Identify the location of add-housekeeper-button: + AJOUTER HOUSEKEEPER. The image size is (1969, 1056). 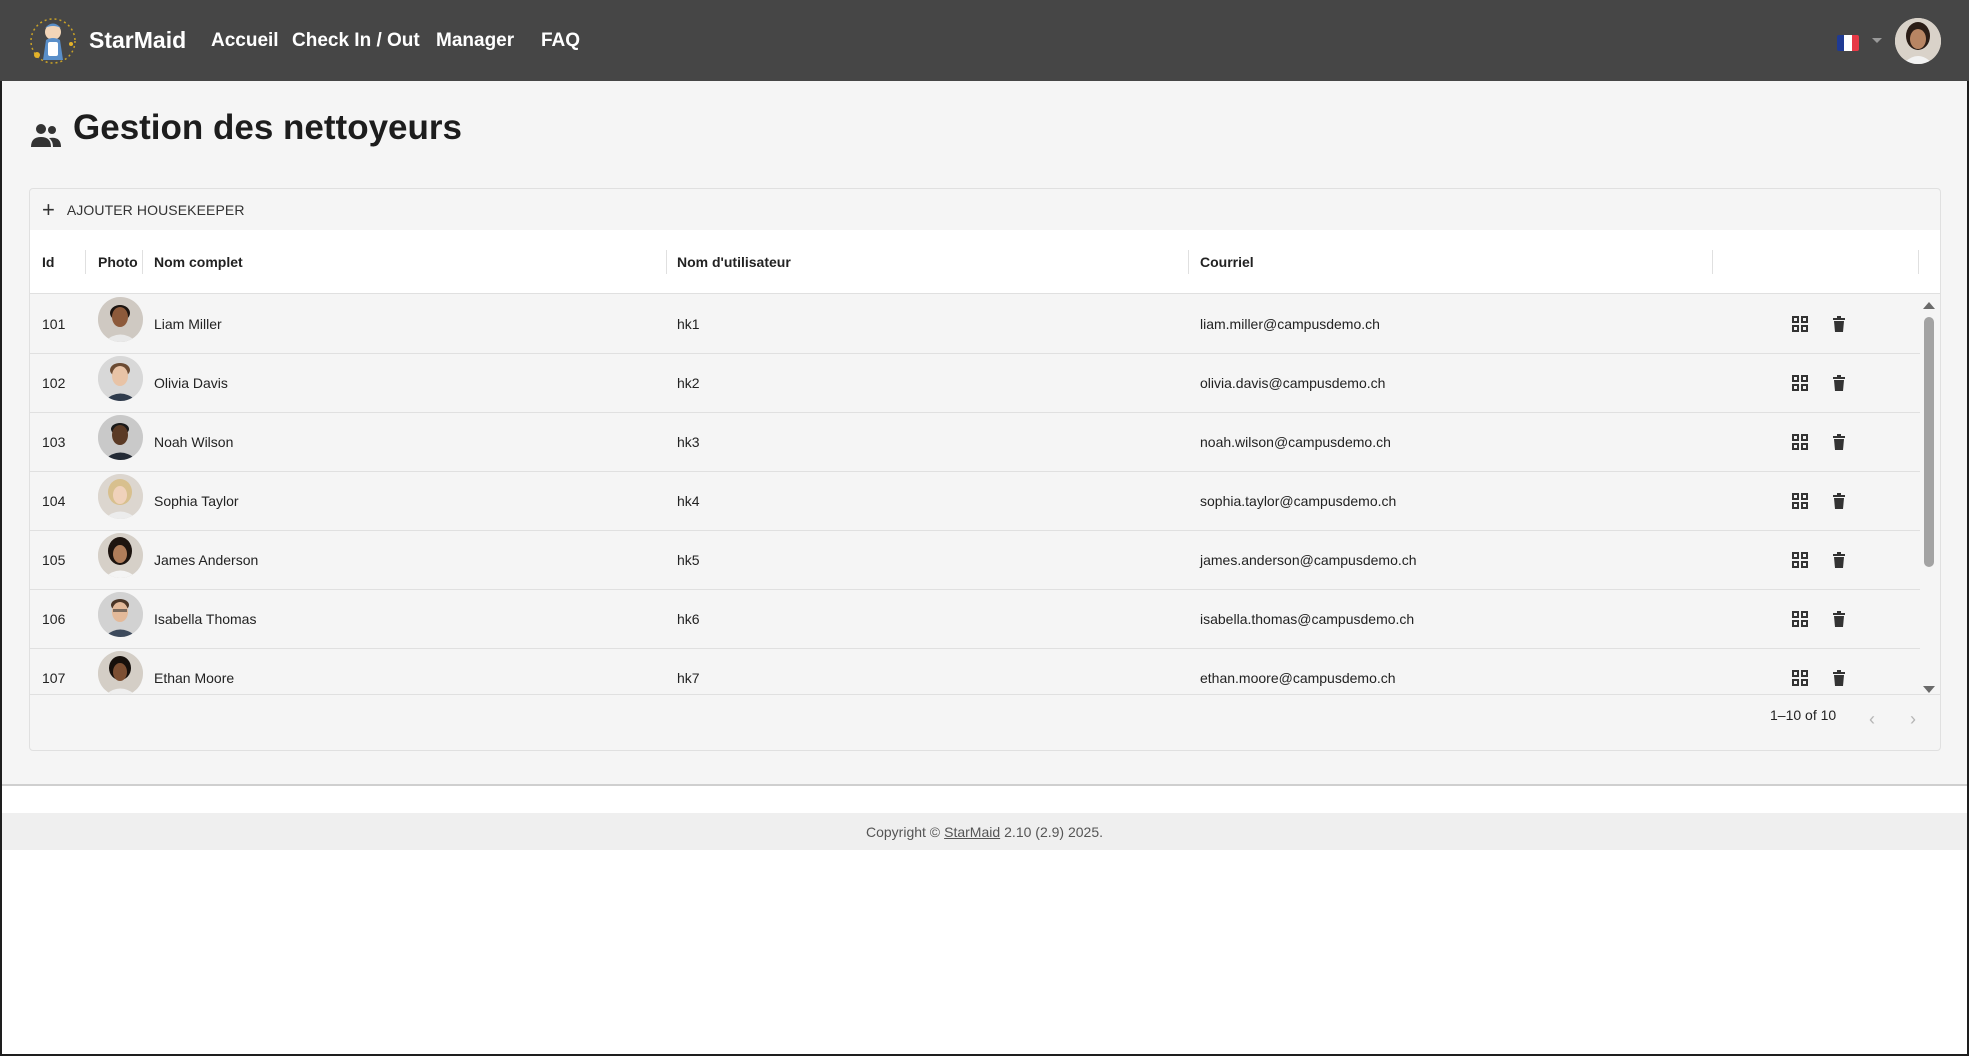
(143, 210).